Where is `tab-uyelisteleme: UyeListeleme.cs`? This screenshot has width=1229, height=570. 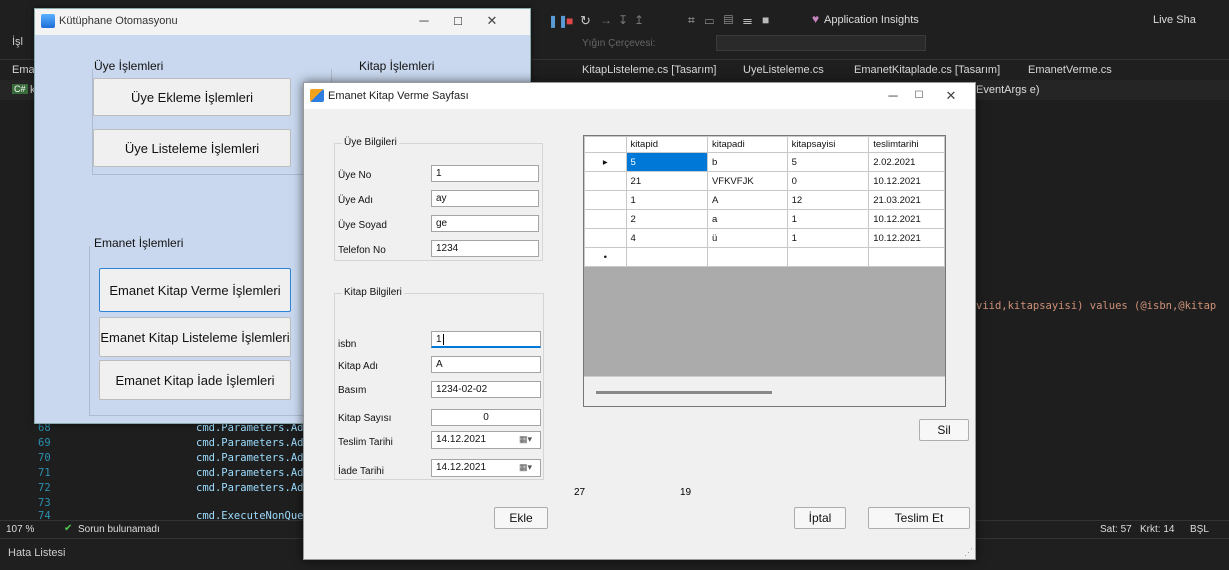 tab-uyelisteleme: UyeListeleme.cs is located at coordinates (783, 70).